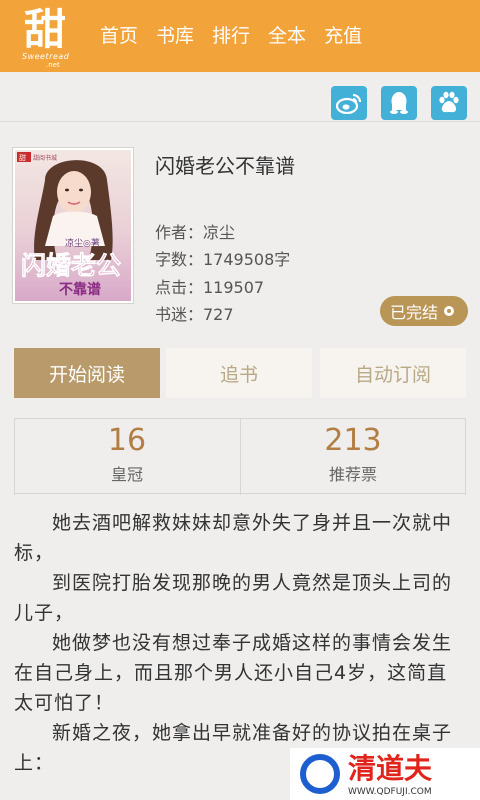 The width and height of the screenshot is (480, 800). I want to click on nav-ranking: 排行, so click(231, 36).